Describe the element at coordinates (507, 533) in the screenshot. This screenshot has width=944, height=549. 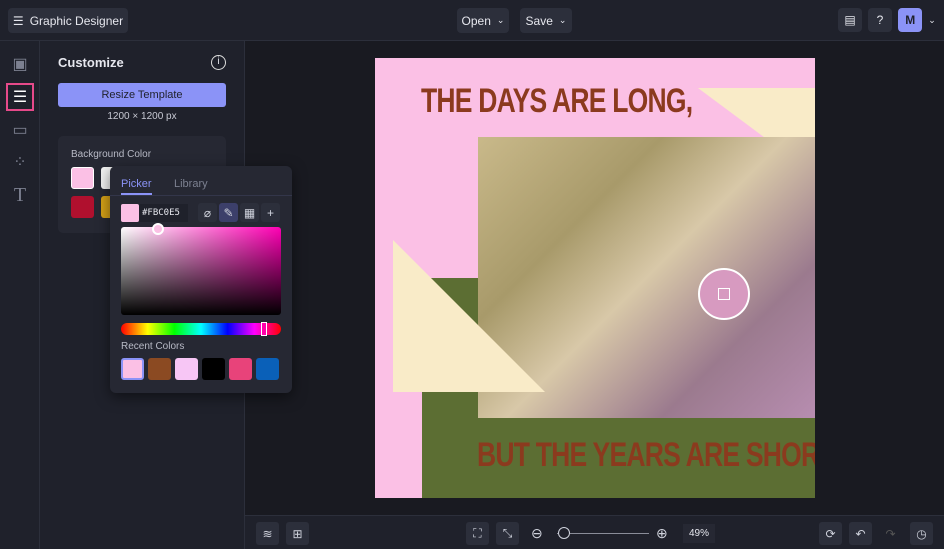
I see `shrink-icon: ⤡` at that location.